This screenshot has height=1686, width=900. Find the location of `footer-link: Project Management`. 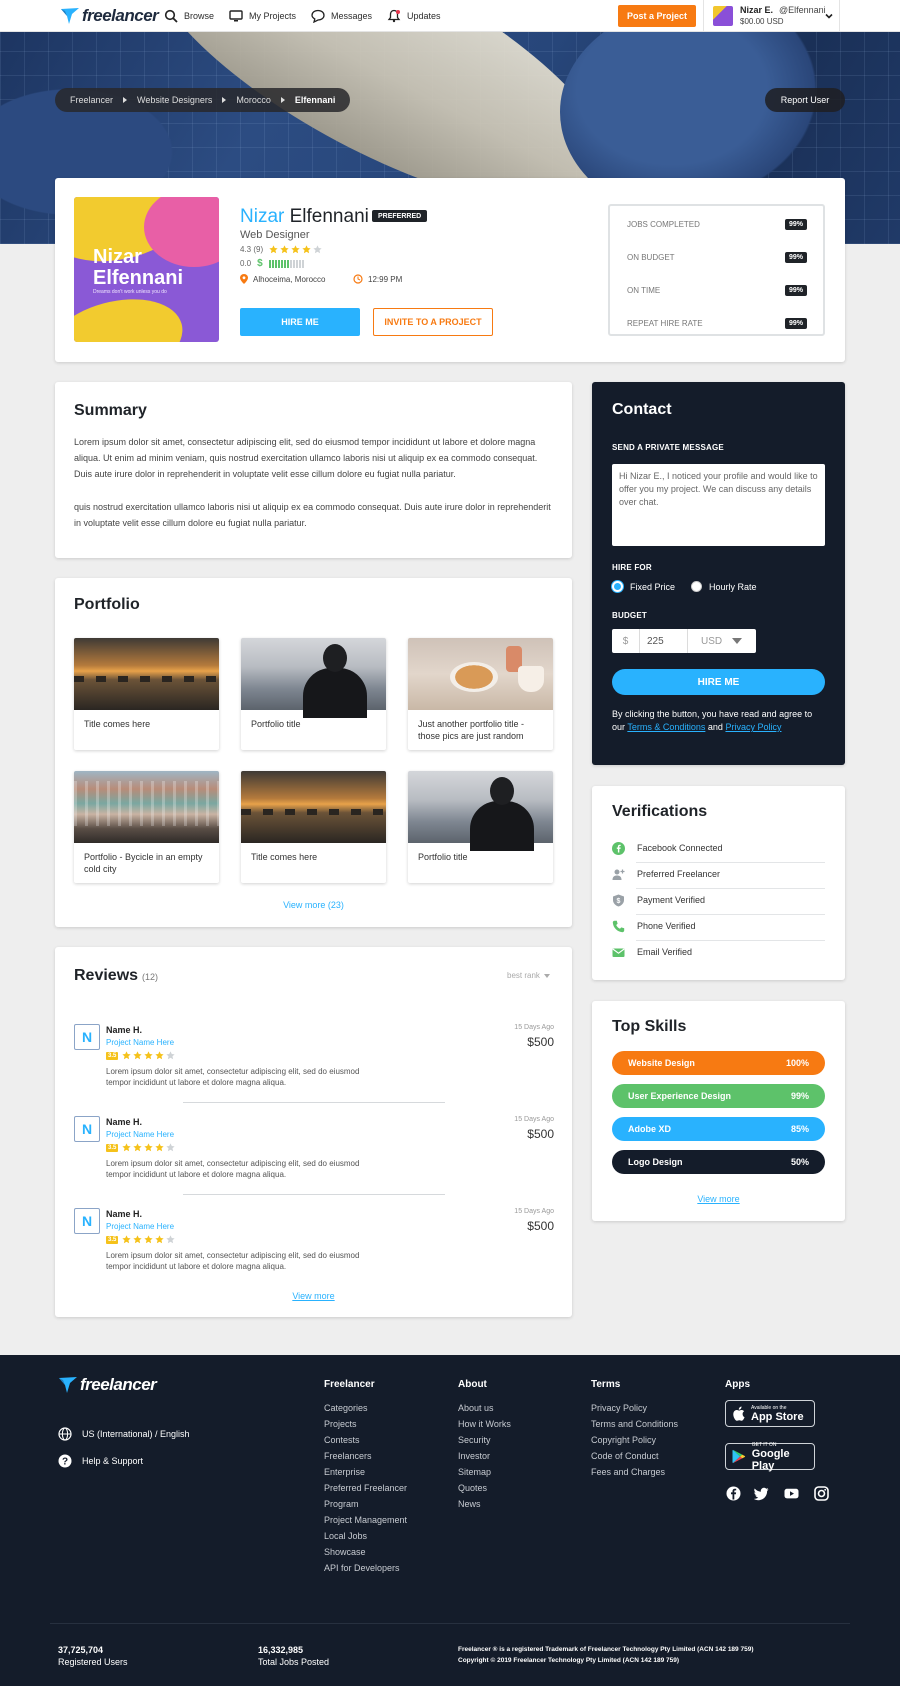

footer-link: Project Management is located at coordinates (379, 1520).